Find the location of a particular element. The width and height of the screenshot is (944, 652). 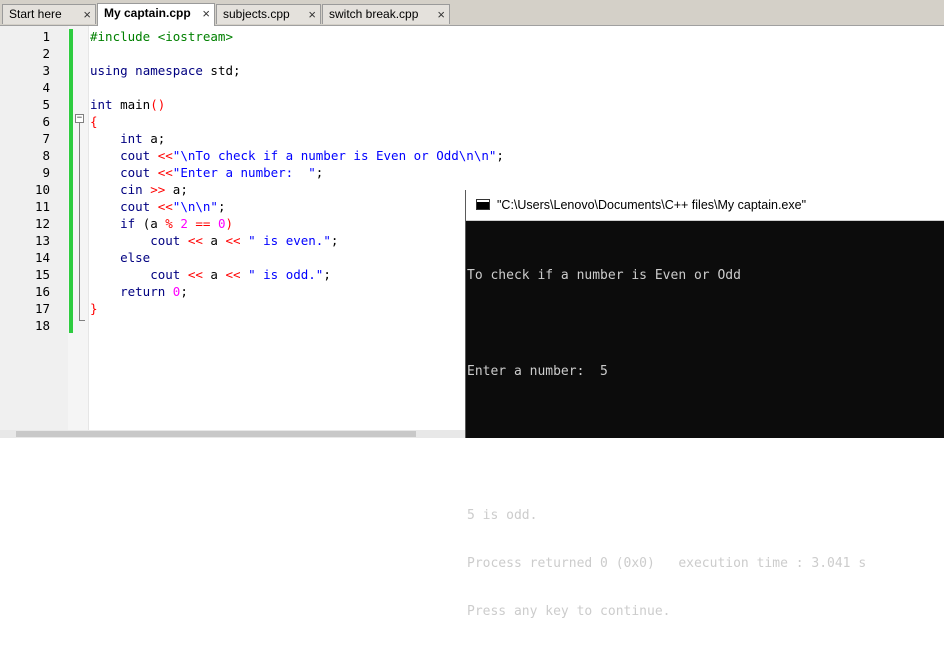

line-number: 12 is located at coordinates (42, 223).